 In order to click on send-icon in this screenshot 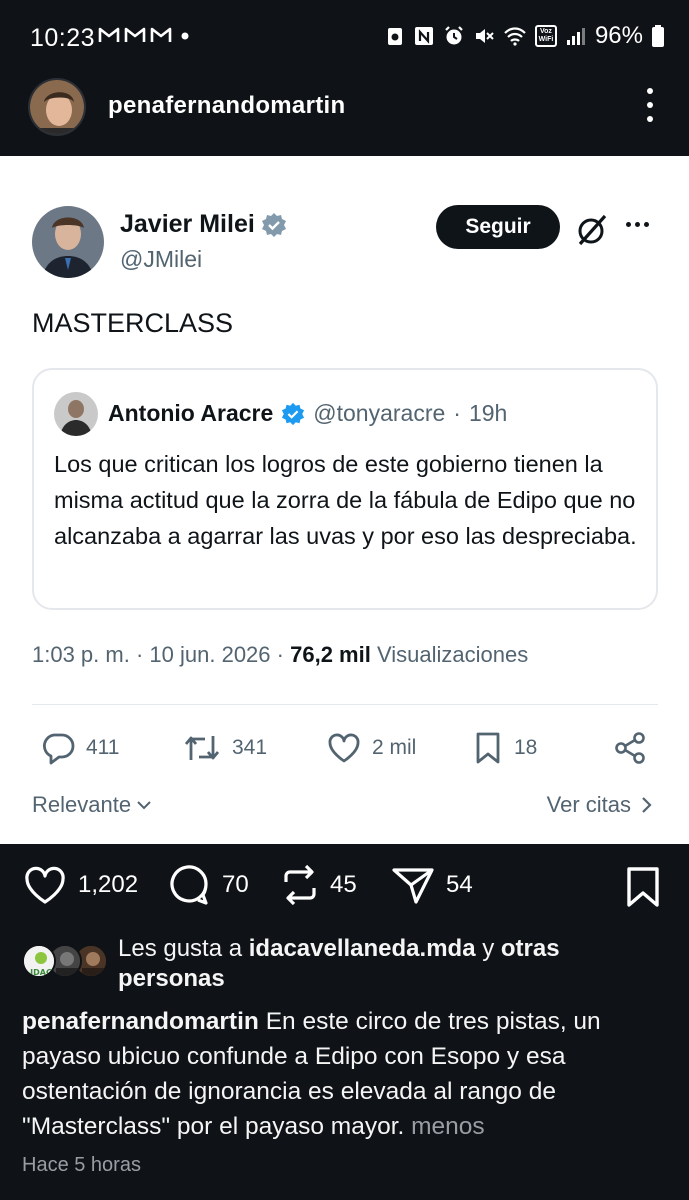, I will do `click(413, 885)`.